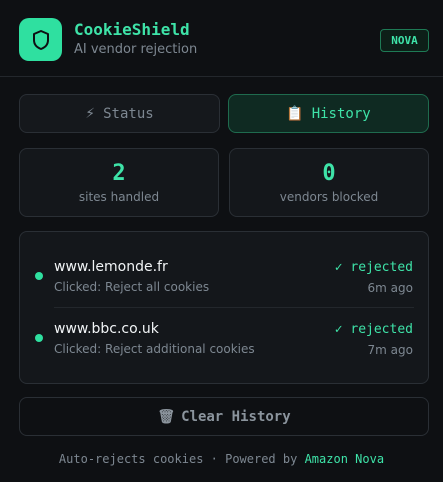 This screenshot has width=443, height=482. I want to click on tab-history: 📋 History, so click(328, 113).